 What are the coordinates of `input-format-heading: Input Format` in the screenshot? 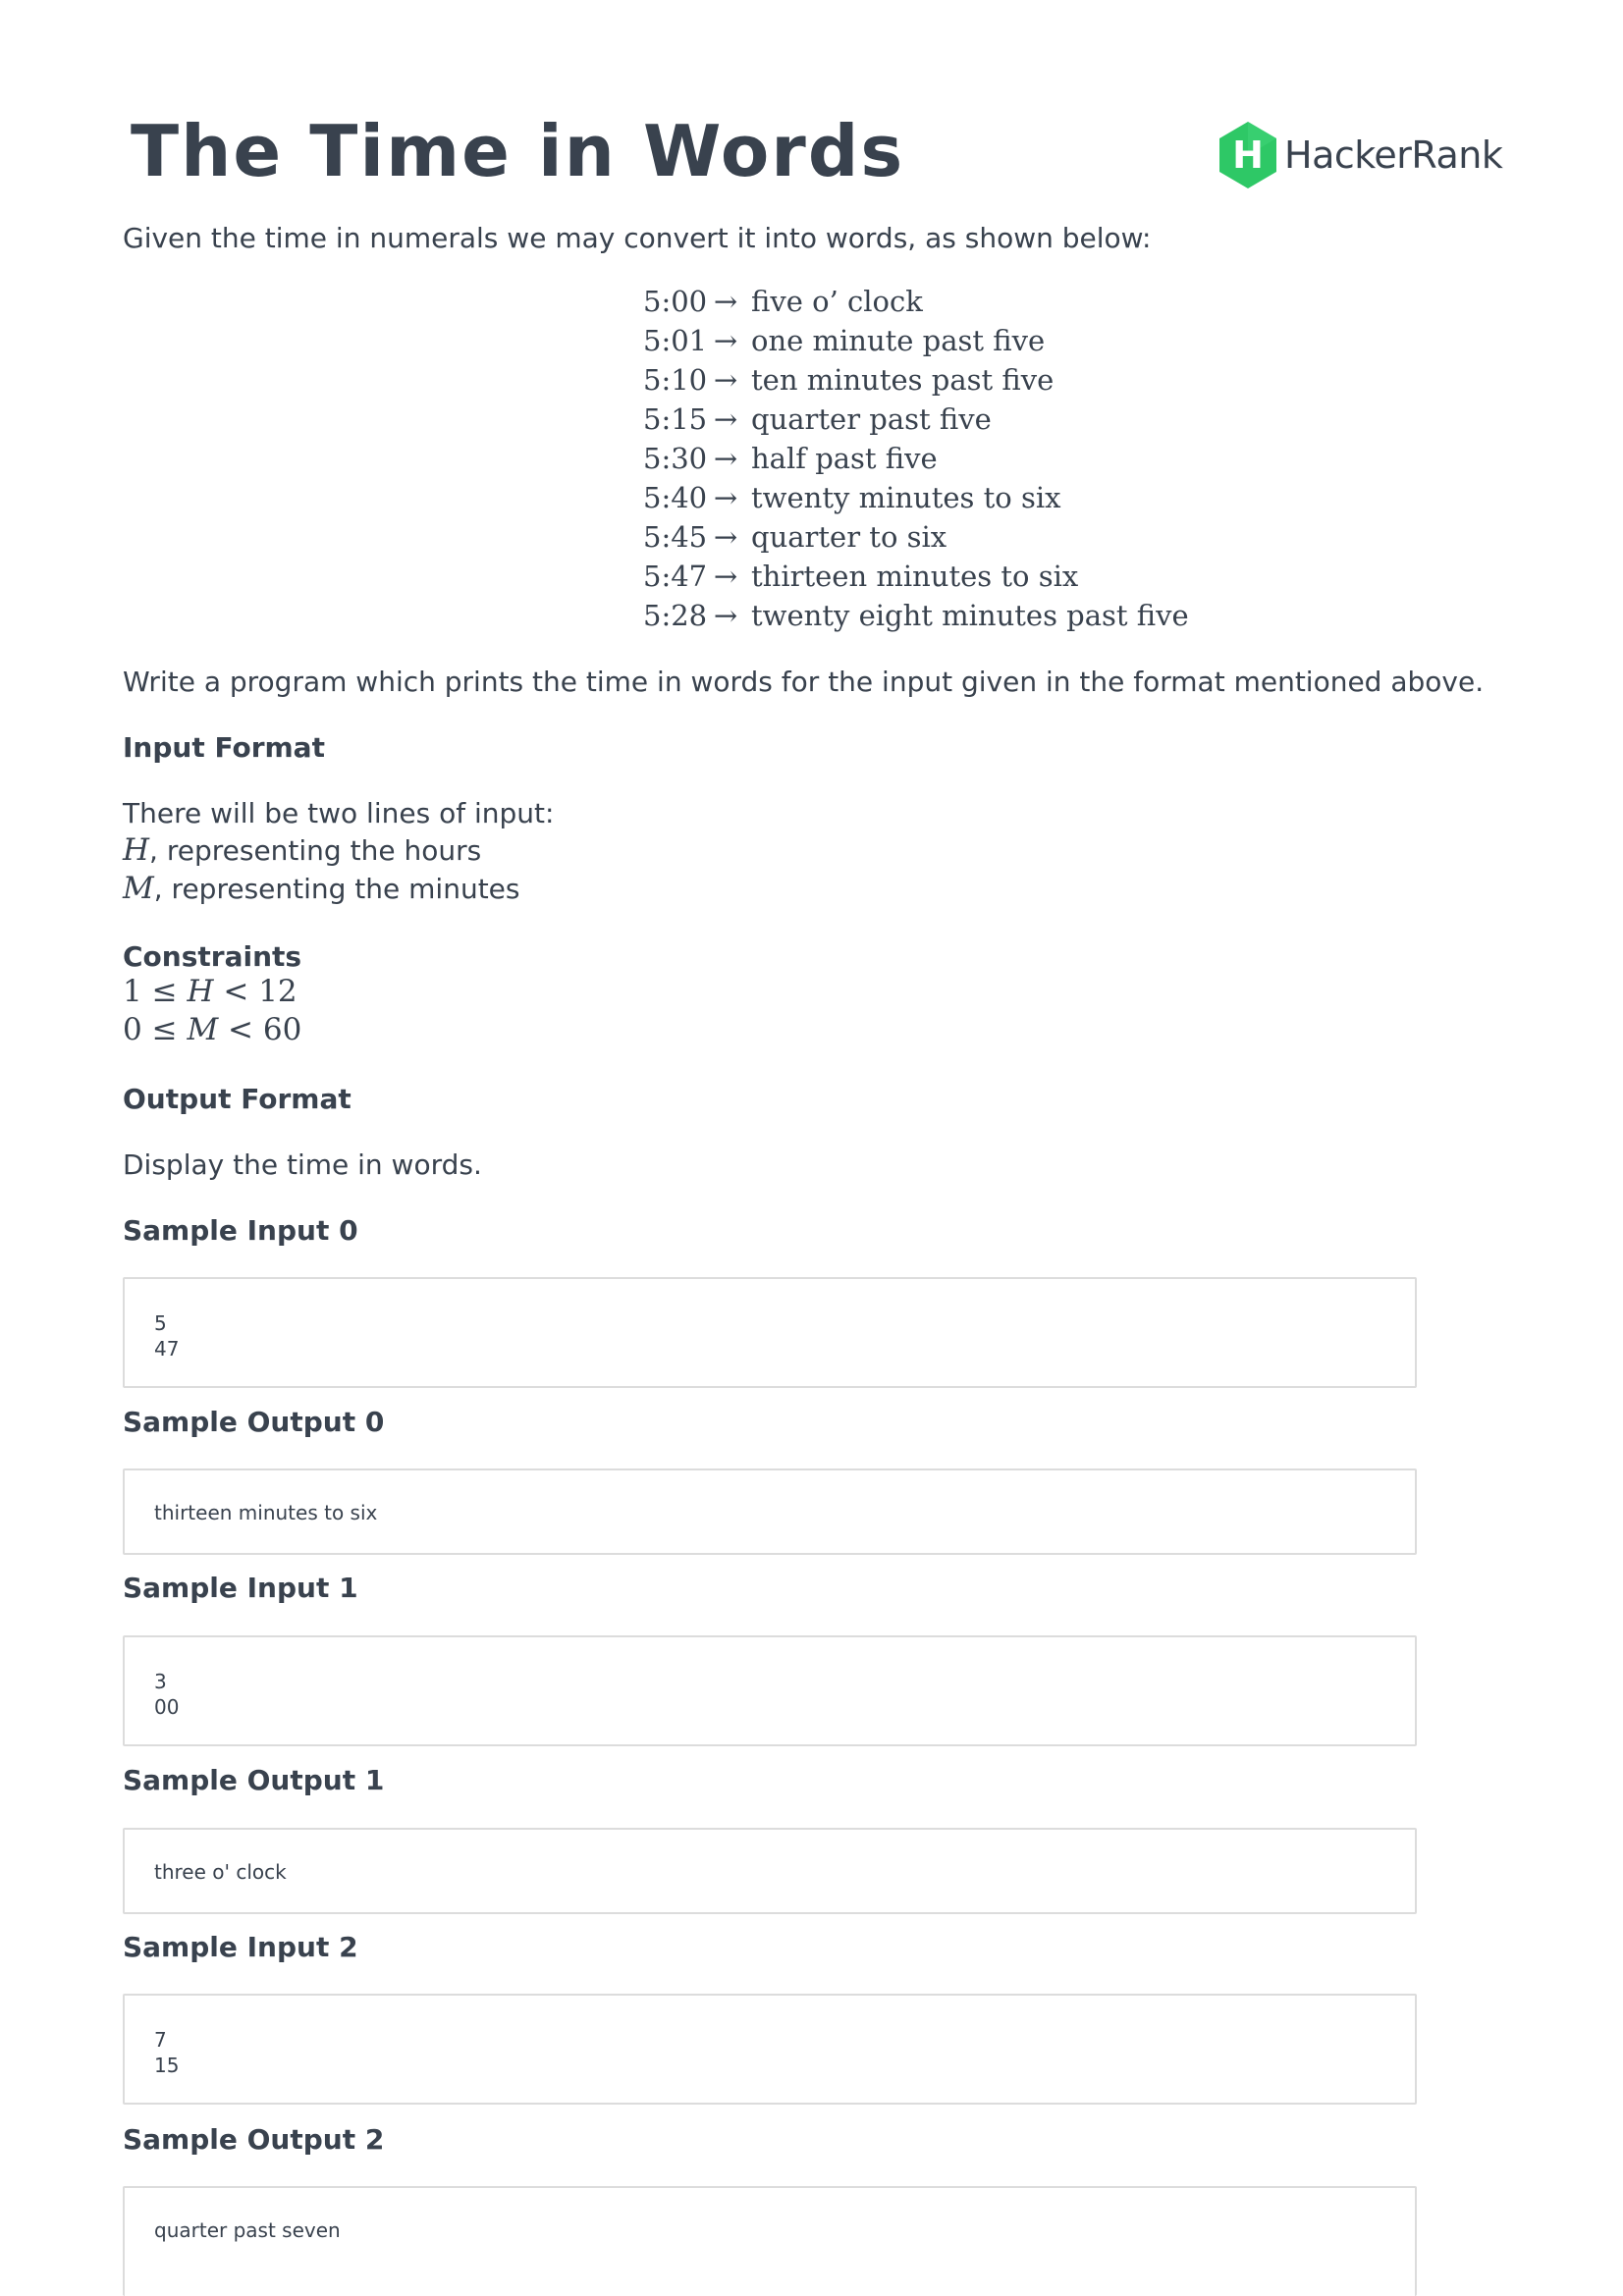 It's located at (224, 747).